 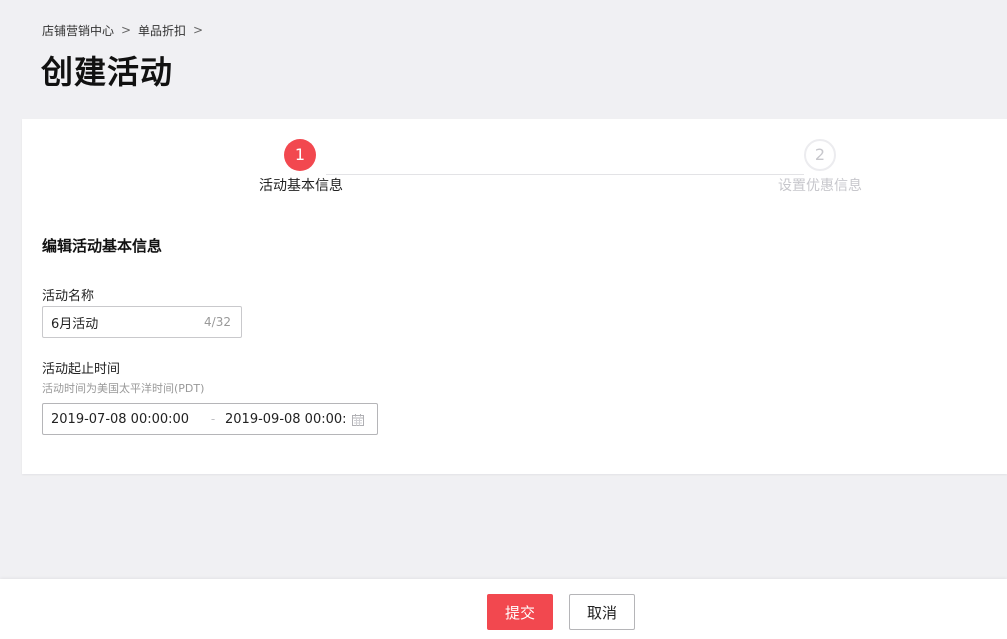 I want to click on end-date-input: 2019-09-08 00:00:00, so click(x=285, y=419).